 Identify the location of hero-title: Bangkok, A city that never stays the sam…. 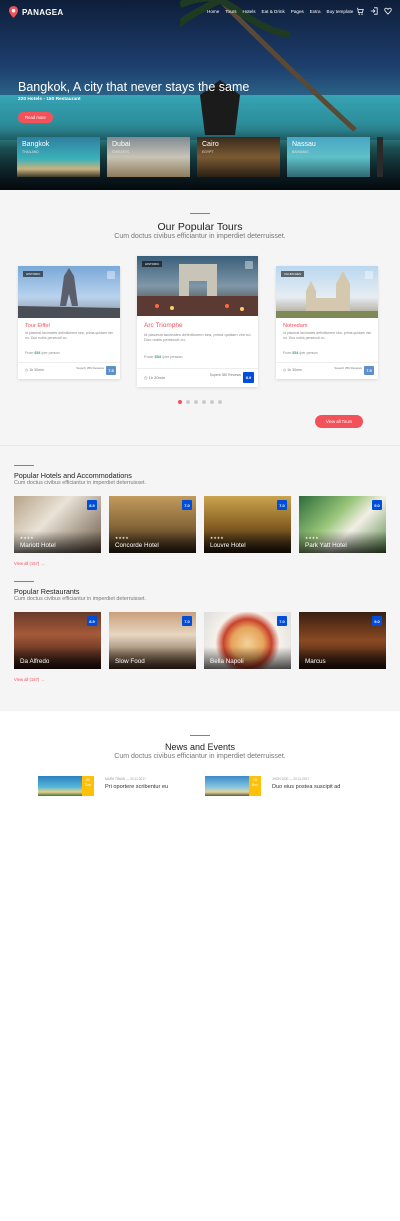
(134, 87).